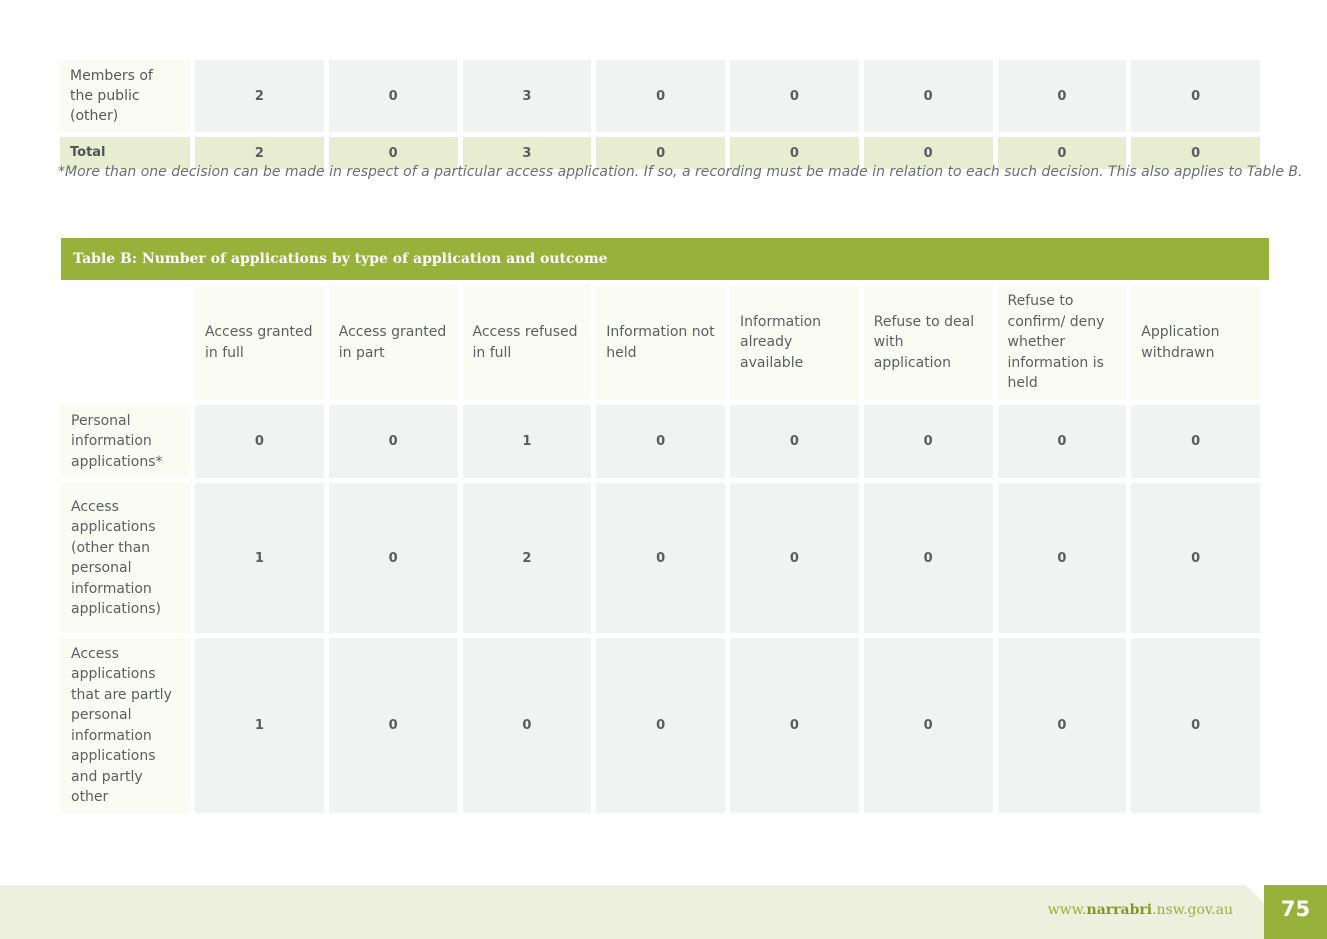  What do you see at coordinates (259, 342) in the screenshot?
I see `column-header: Access granted in full` at bounding box center [259, 342].